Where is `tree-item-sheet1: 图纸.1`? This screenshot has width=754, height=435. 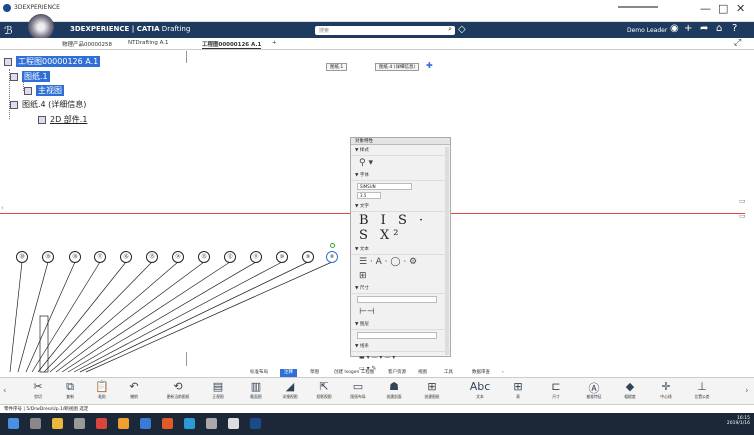
tree-item-sheet1: 图纸.1 is located at coordinates (30, 76).